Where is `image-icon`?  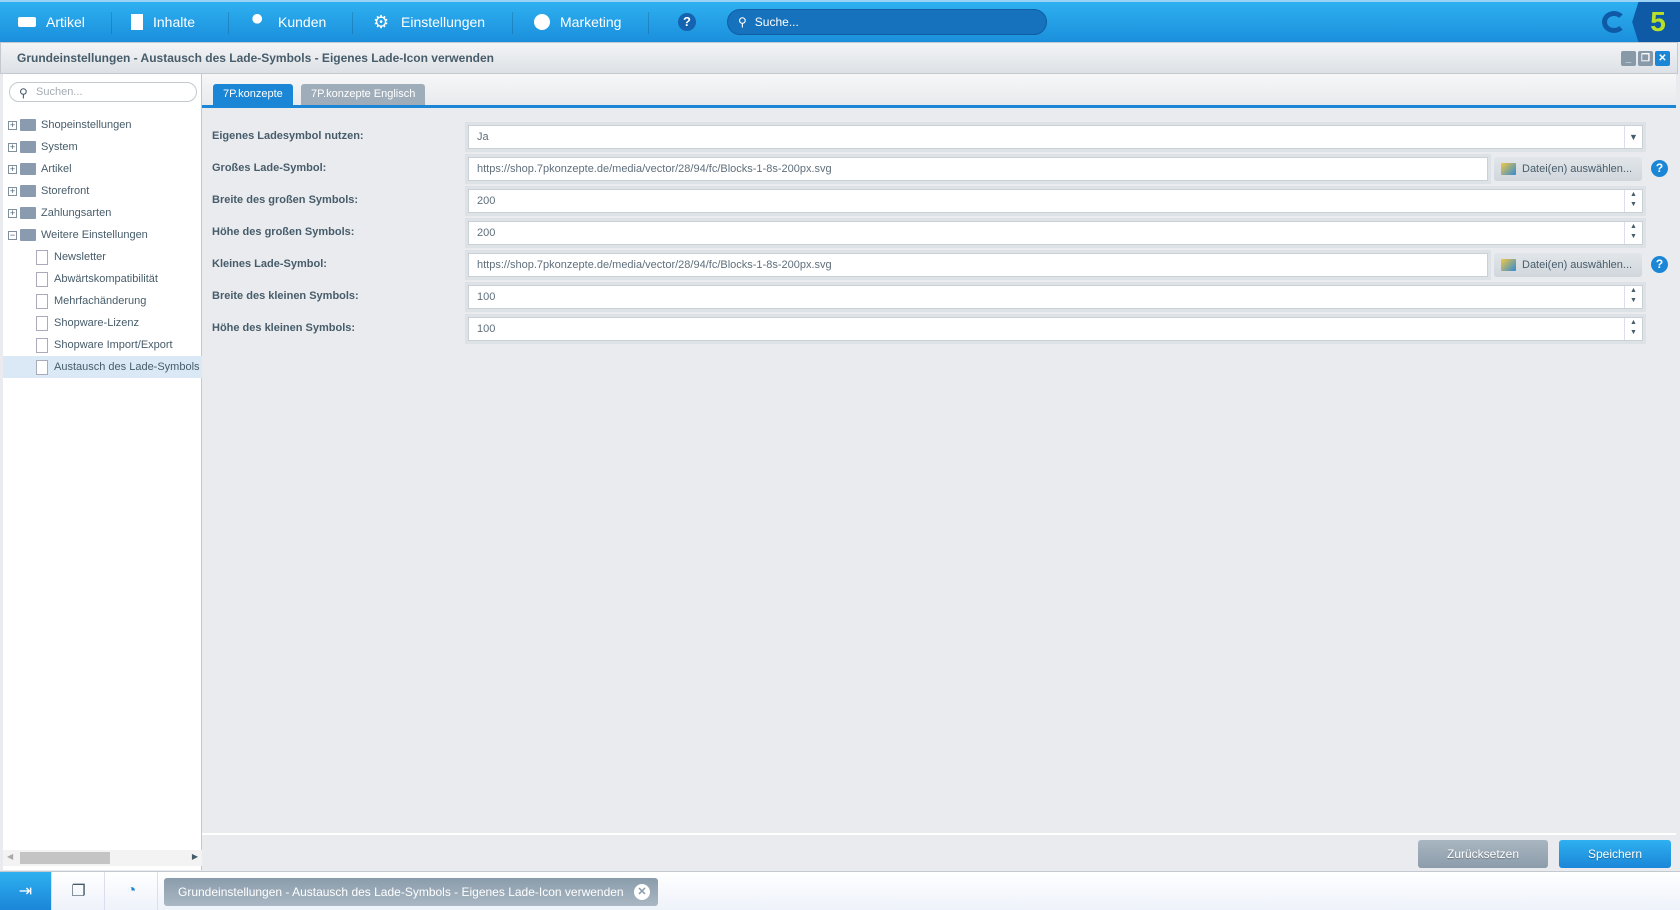
image-icon is located at coordinates (1508, 169).